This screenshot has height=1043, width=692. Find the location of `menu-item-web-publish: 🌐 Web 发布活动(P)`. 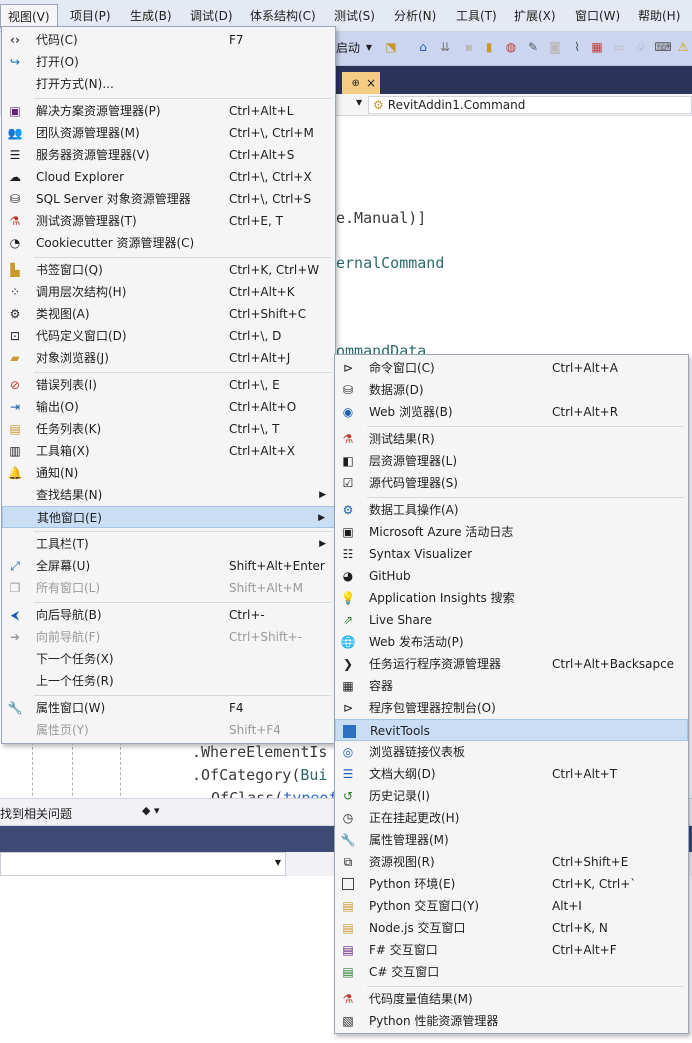

menu-item-web-publish: 🌐 Web 发布活动(P) is located at coordinates (511, 642).